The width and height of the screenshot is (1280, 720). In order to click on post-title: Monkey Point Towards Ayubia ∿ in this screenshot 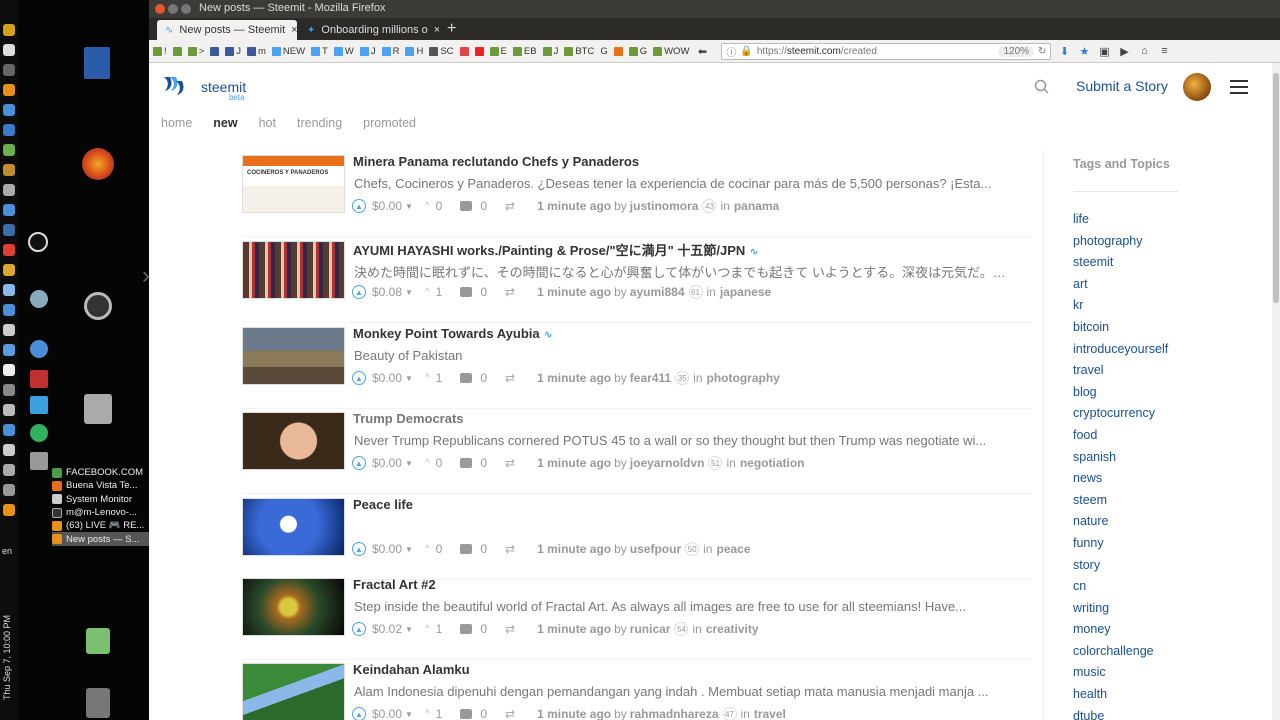, I will do `click(453, 333)`.